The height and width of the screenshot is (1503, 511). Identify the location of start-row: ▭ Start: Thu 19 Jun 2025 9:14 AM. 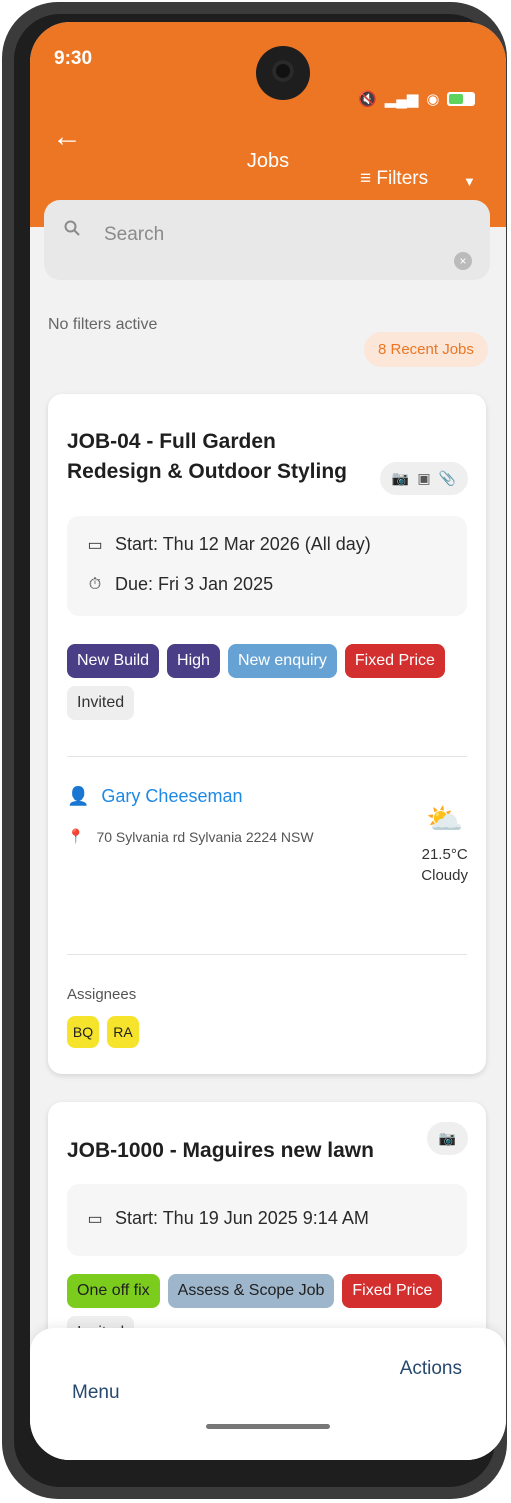
(227, 1218).